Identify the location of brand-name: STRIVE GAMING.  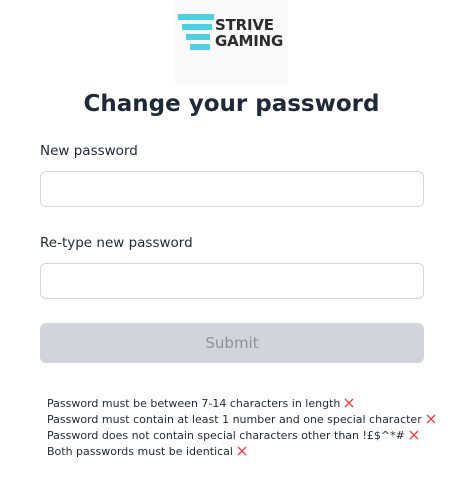
(249, 33).